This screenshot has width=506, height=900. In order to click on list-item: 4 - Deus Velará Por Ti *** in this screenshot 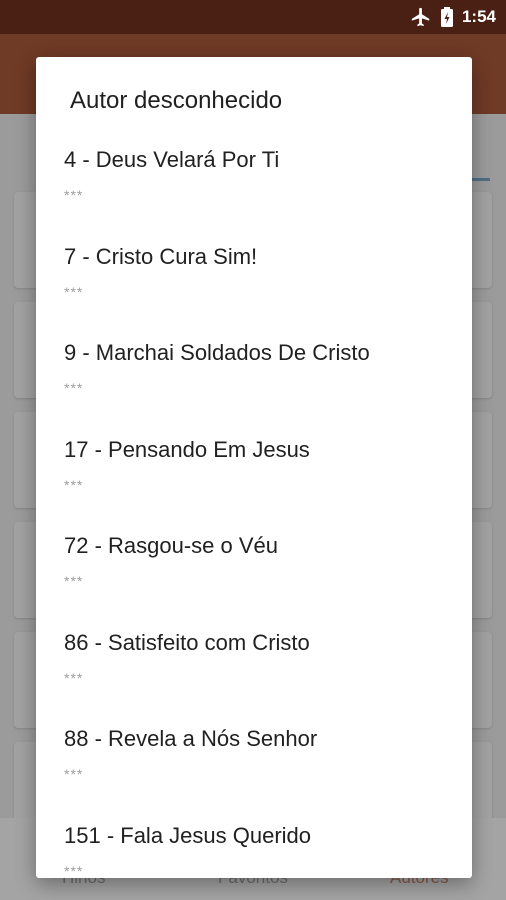, I will do `click(254, 191)`.